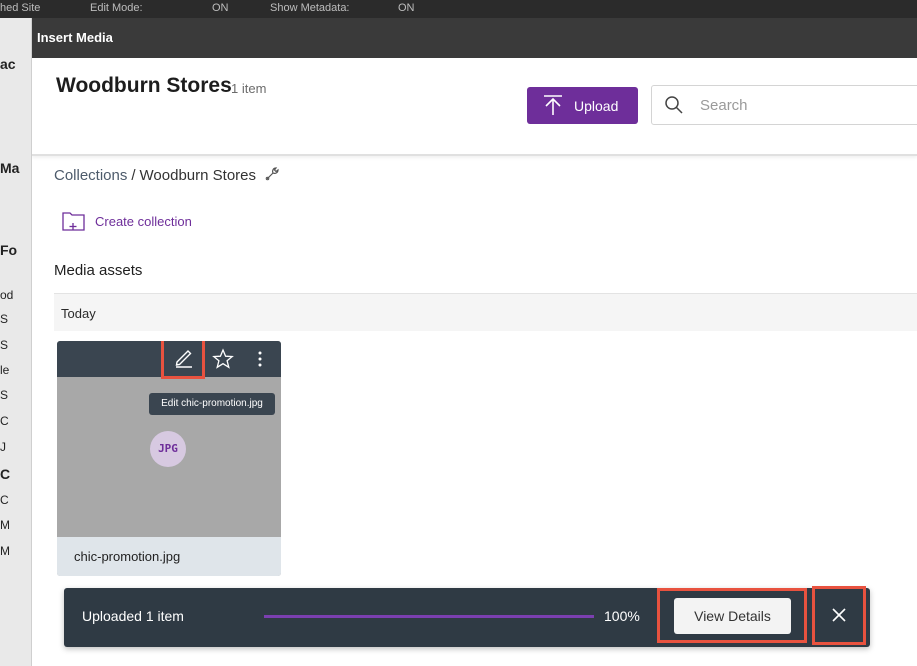  I want to click on close-icon, so click(839, 615).